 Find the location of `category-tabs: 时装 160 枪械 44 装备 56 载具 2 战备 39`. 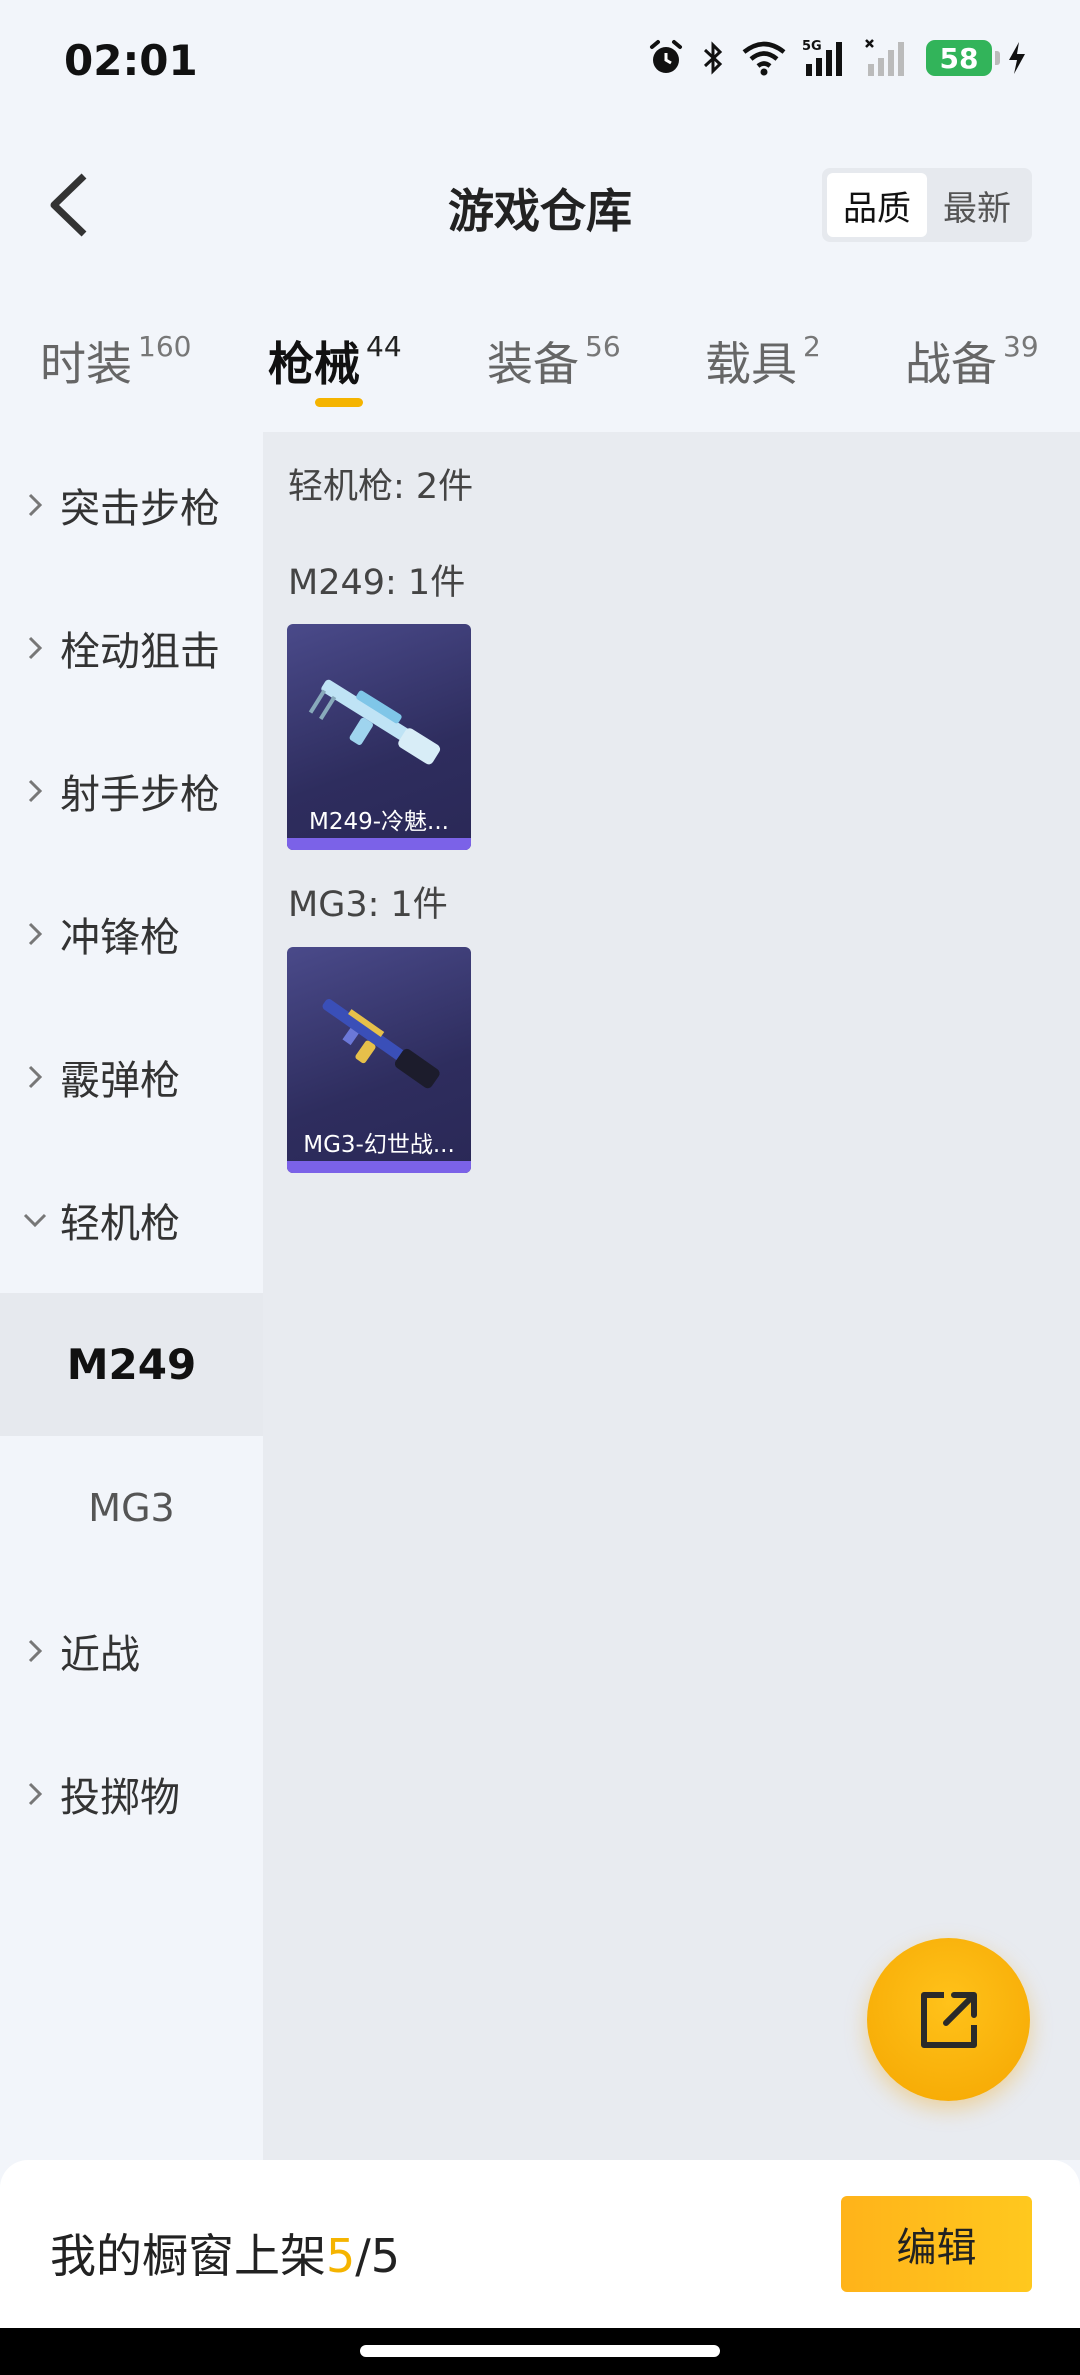

category-tabs: 时装 160 枪械 44 装备 56 载具 2 战备 39 is located at coordinates (540, 363).